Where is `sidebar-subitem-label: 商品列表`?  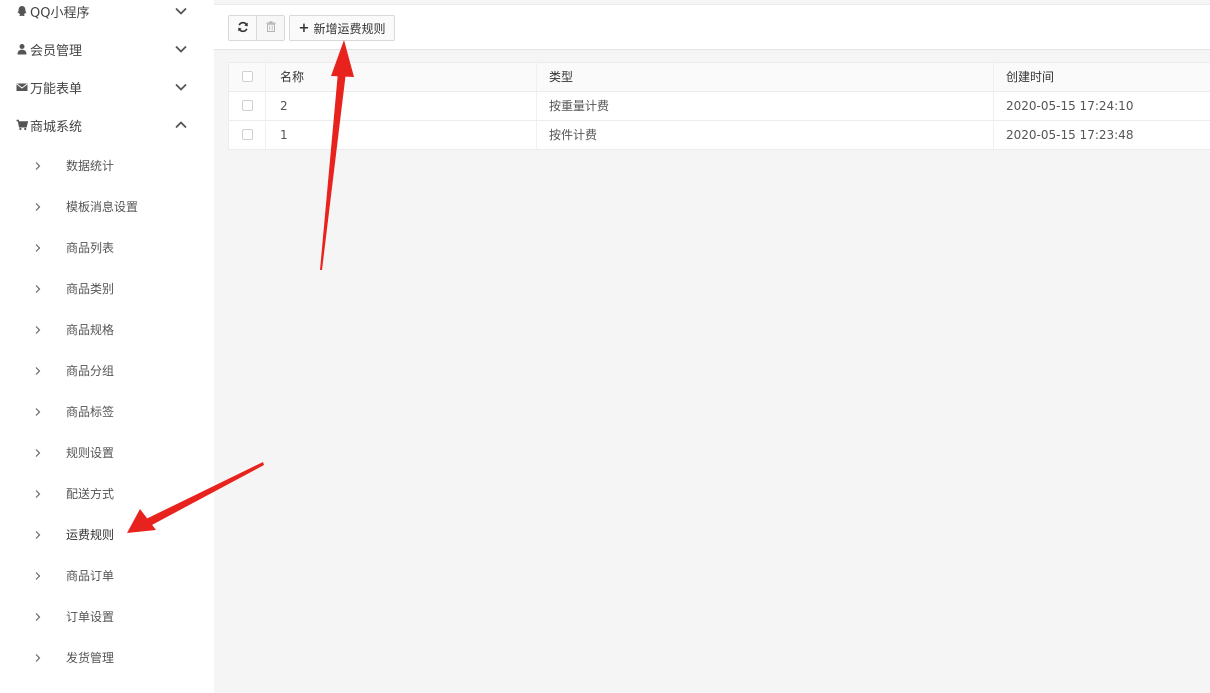 sidebar-subitem-label: 商品列表 is located at coordinates (90, 247).